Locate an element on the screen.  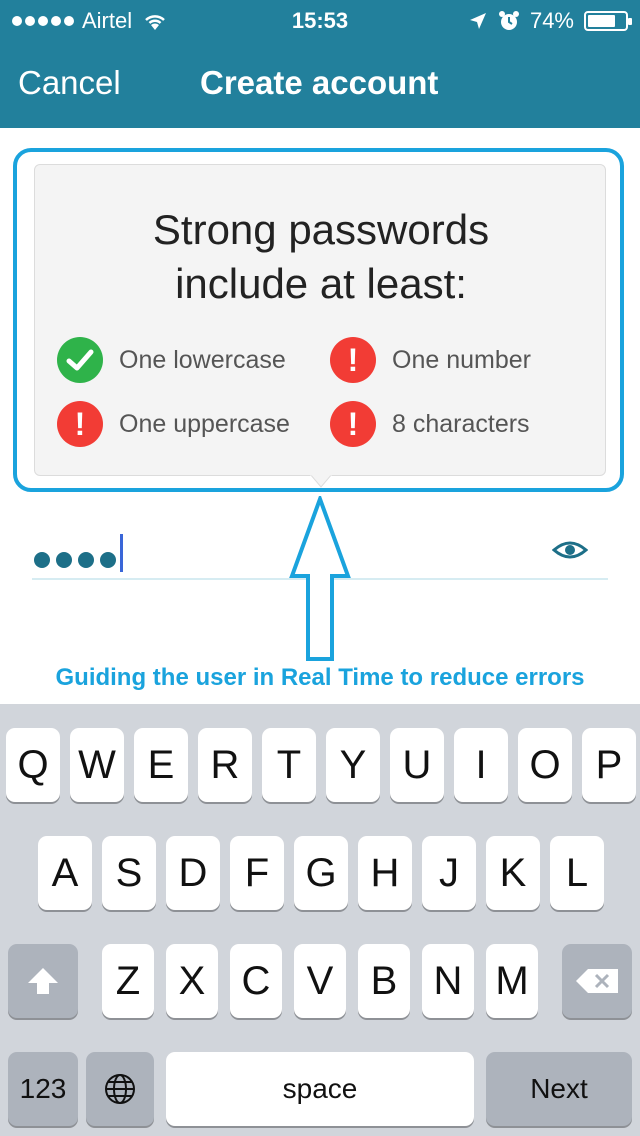
key-i: I is located at coordinates (481, 765).